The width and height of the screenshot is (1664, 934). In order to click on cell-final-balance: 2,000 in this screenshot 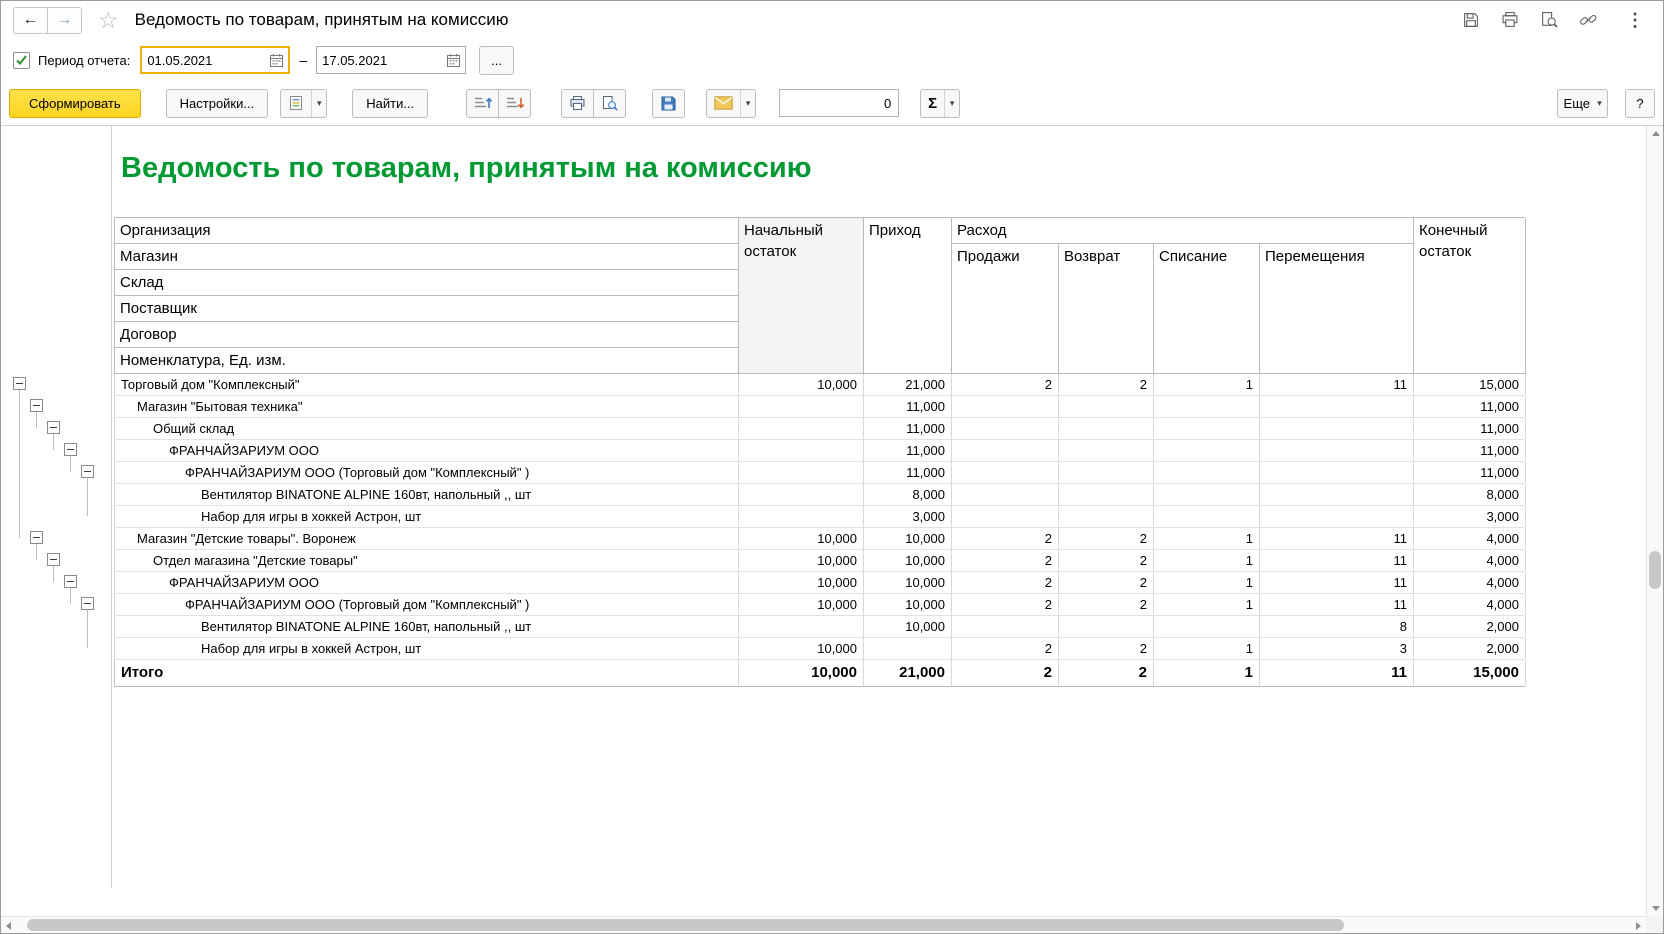, I will do `click(1470, 626)`.